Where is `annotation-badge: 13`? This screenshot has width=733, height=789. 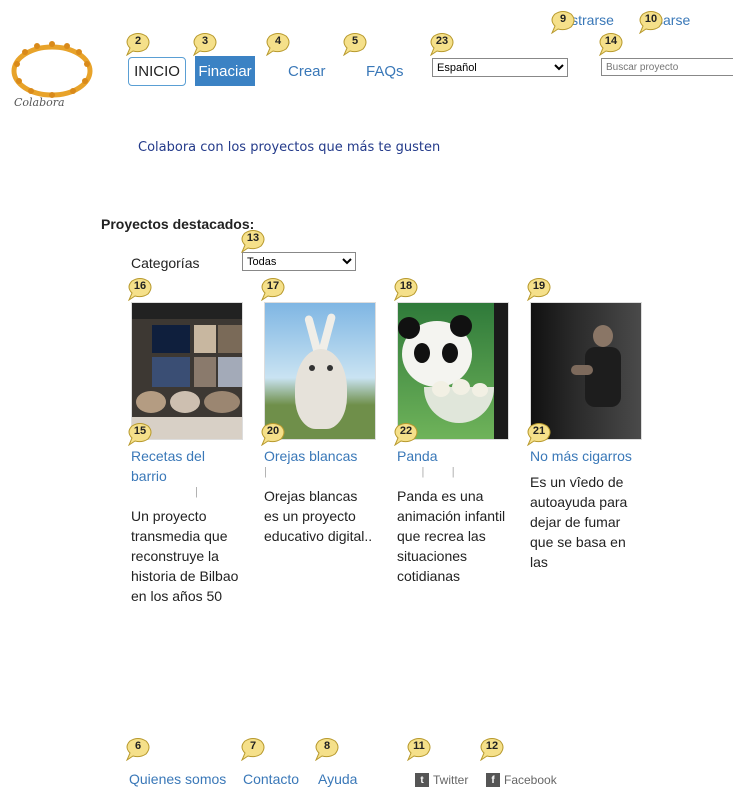
annotation-badge: 13 is located at coordinates (253, 241).